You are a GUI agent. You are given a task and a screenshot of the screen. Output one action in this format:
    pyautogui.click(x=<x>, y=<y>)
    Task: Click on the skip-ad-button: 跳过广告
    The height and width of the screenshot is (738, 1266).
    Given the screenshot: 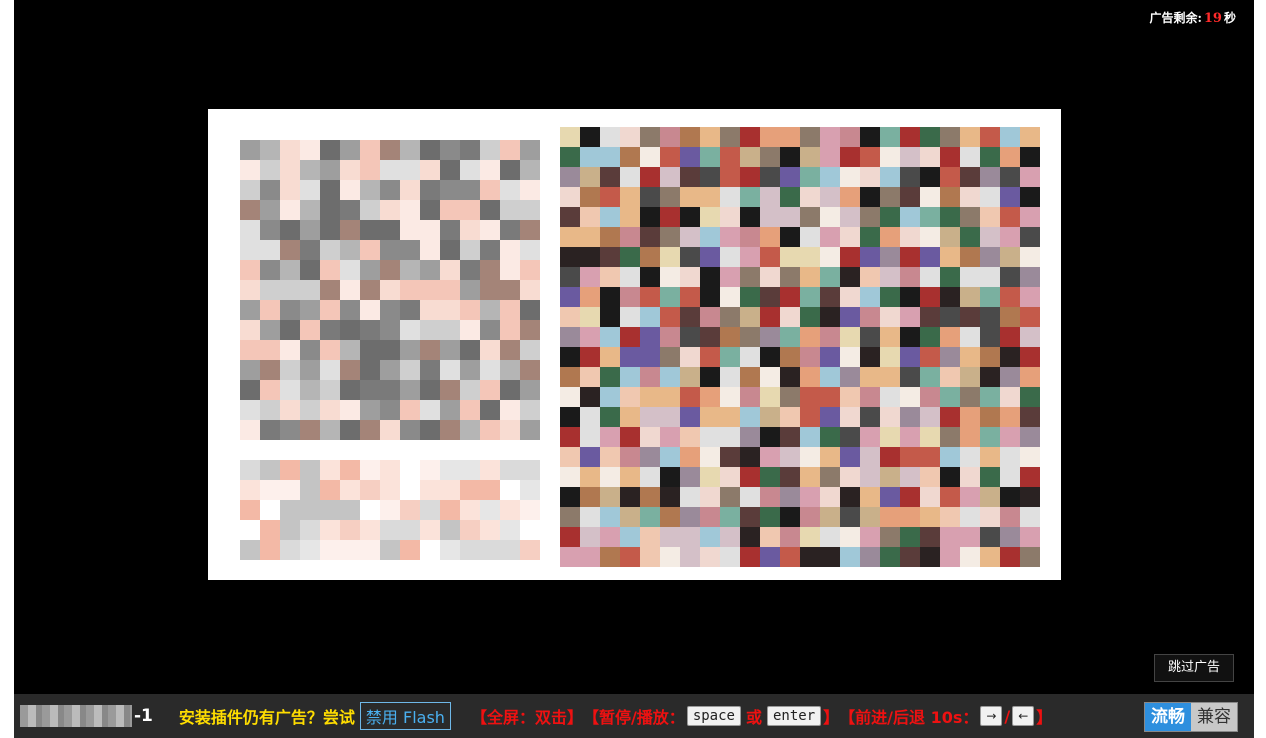 What is the action you would take?
    pyautogui.click(x=1194, y=668)
    